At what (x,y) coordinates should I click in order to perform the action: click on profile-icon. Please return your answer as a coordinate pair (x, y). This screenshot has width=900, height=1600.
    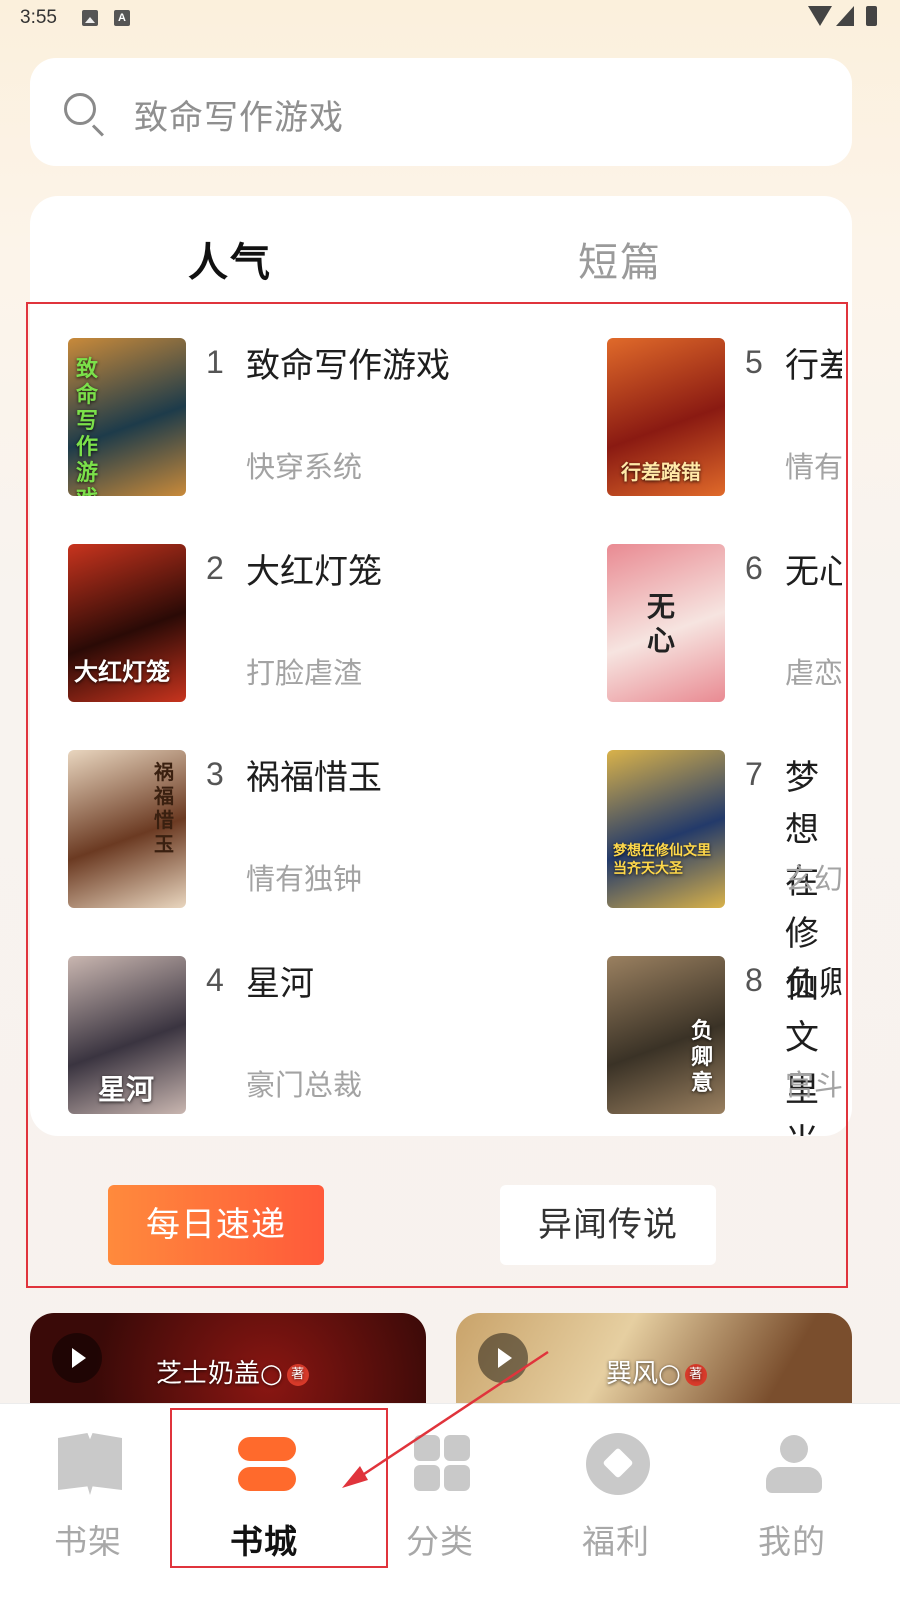
    Looking at the image, I should click on (794, 1464).